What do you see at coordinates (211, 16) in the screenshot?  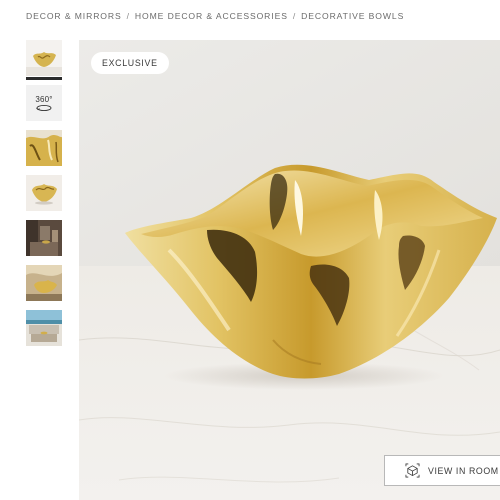 I see `breadcrumb-home-decor-accessories: HOME DECOR & ACCESSORIES` at bounding box center [211, 16].